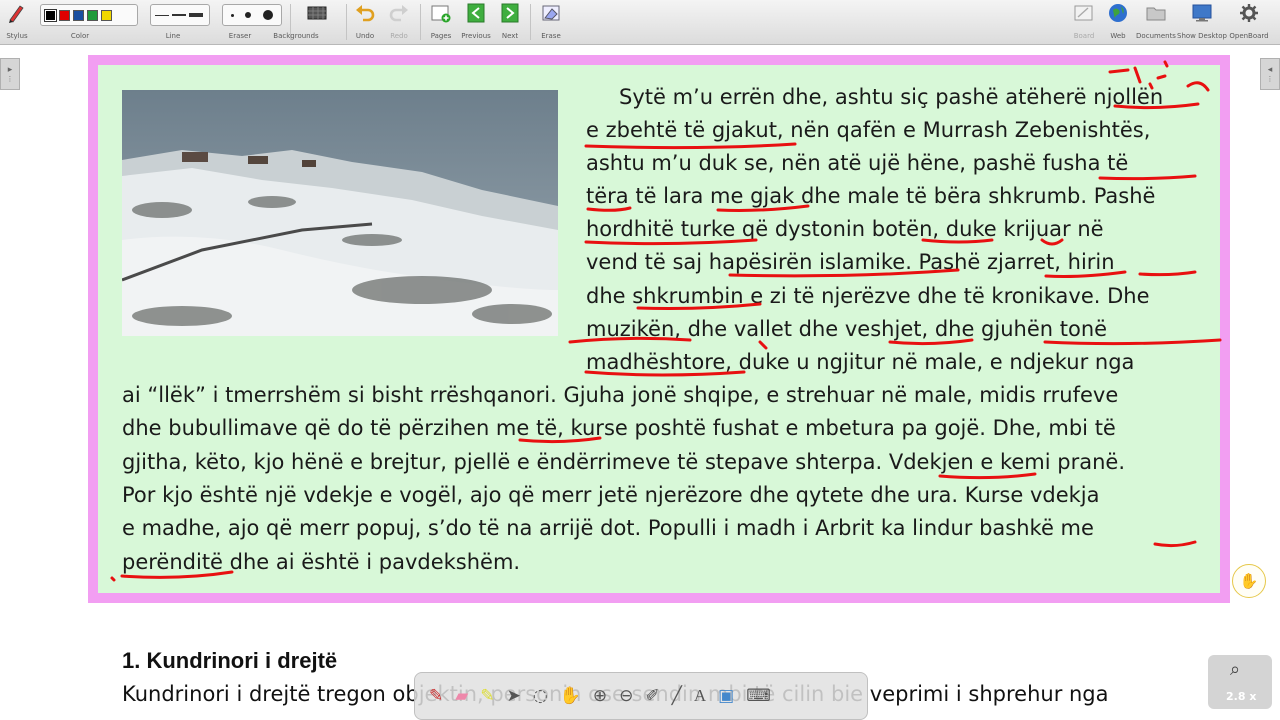  What do you see at coordinates (476, 36) in the screenshot?
I see `previous-label: Previous` at bounding box center [476, 36].